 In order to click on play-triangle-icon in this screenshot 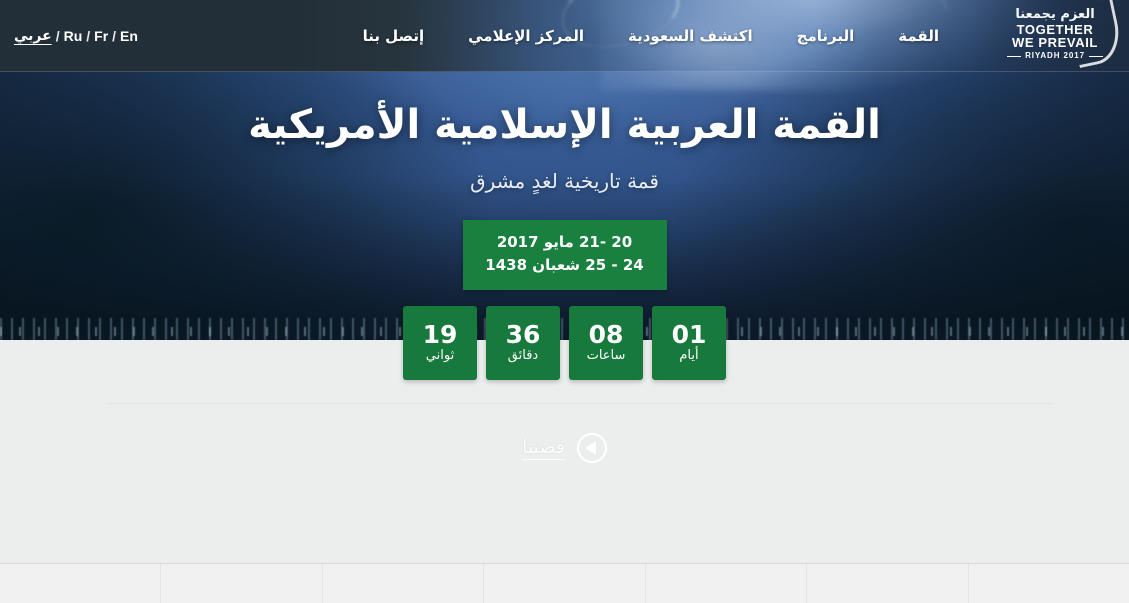, I will do `click(591, 448)`.